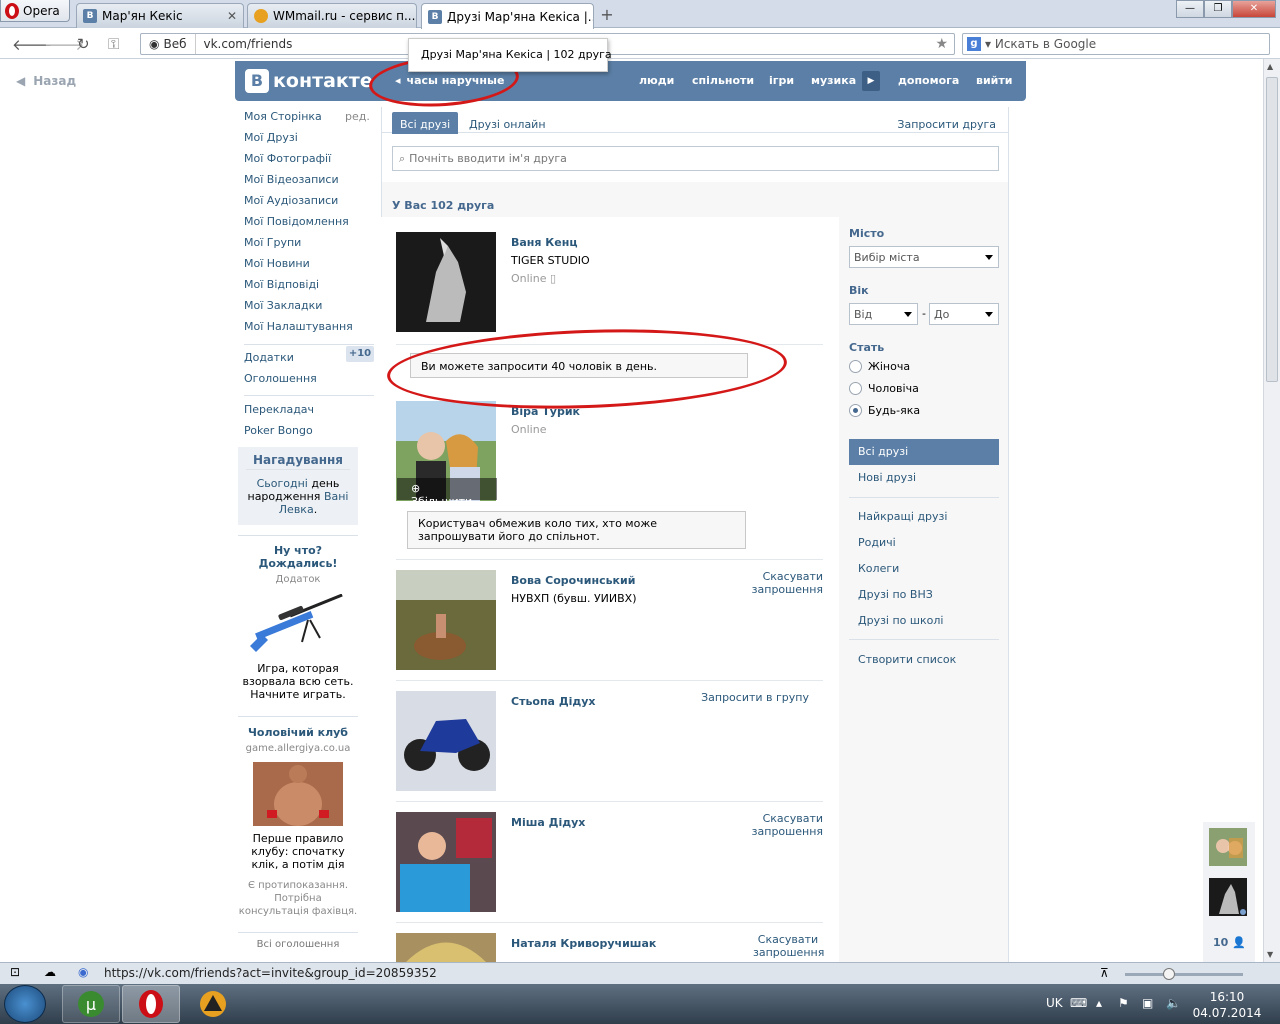  What do you see at coordinates (309, 330) in the screenshot?
I see `menu-my-settings: Мої Налаштування` at bounding box center [309, 330].